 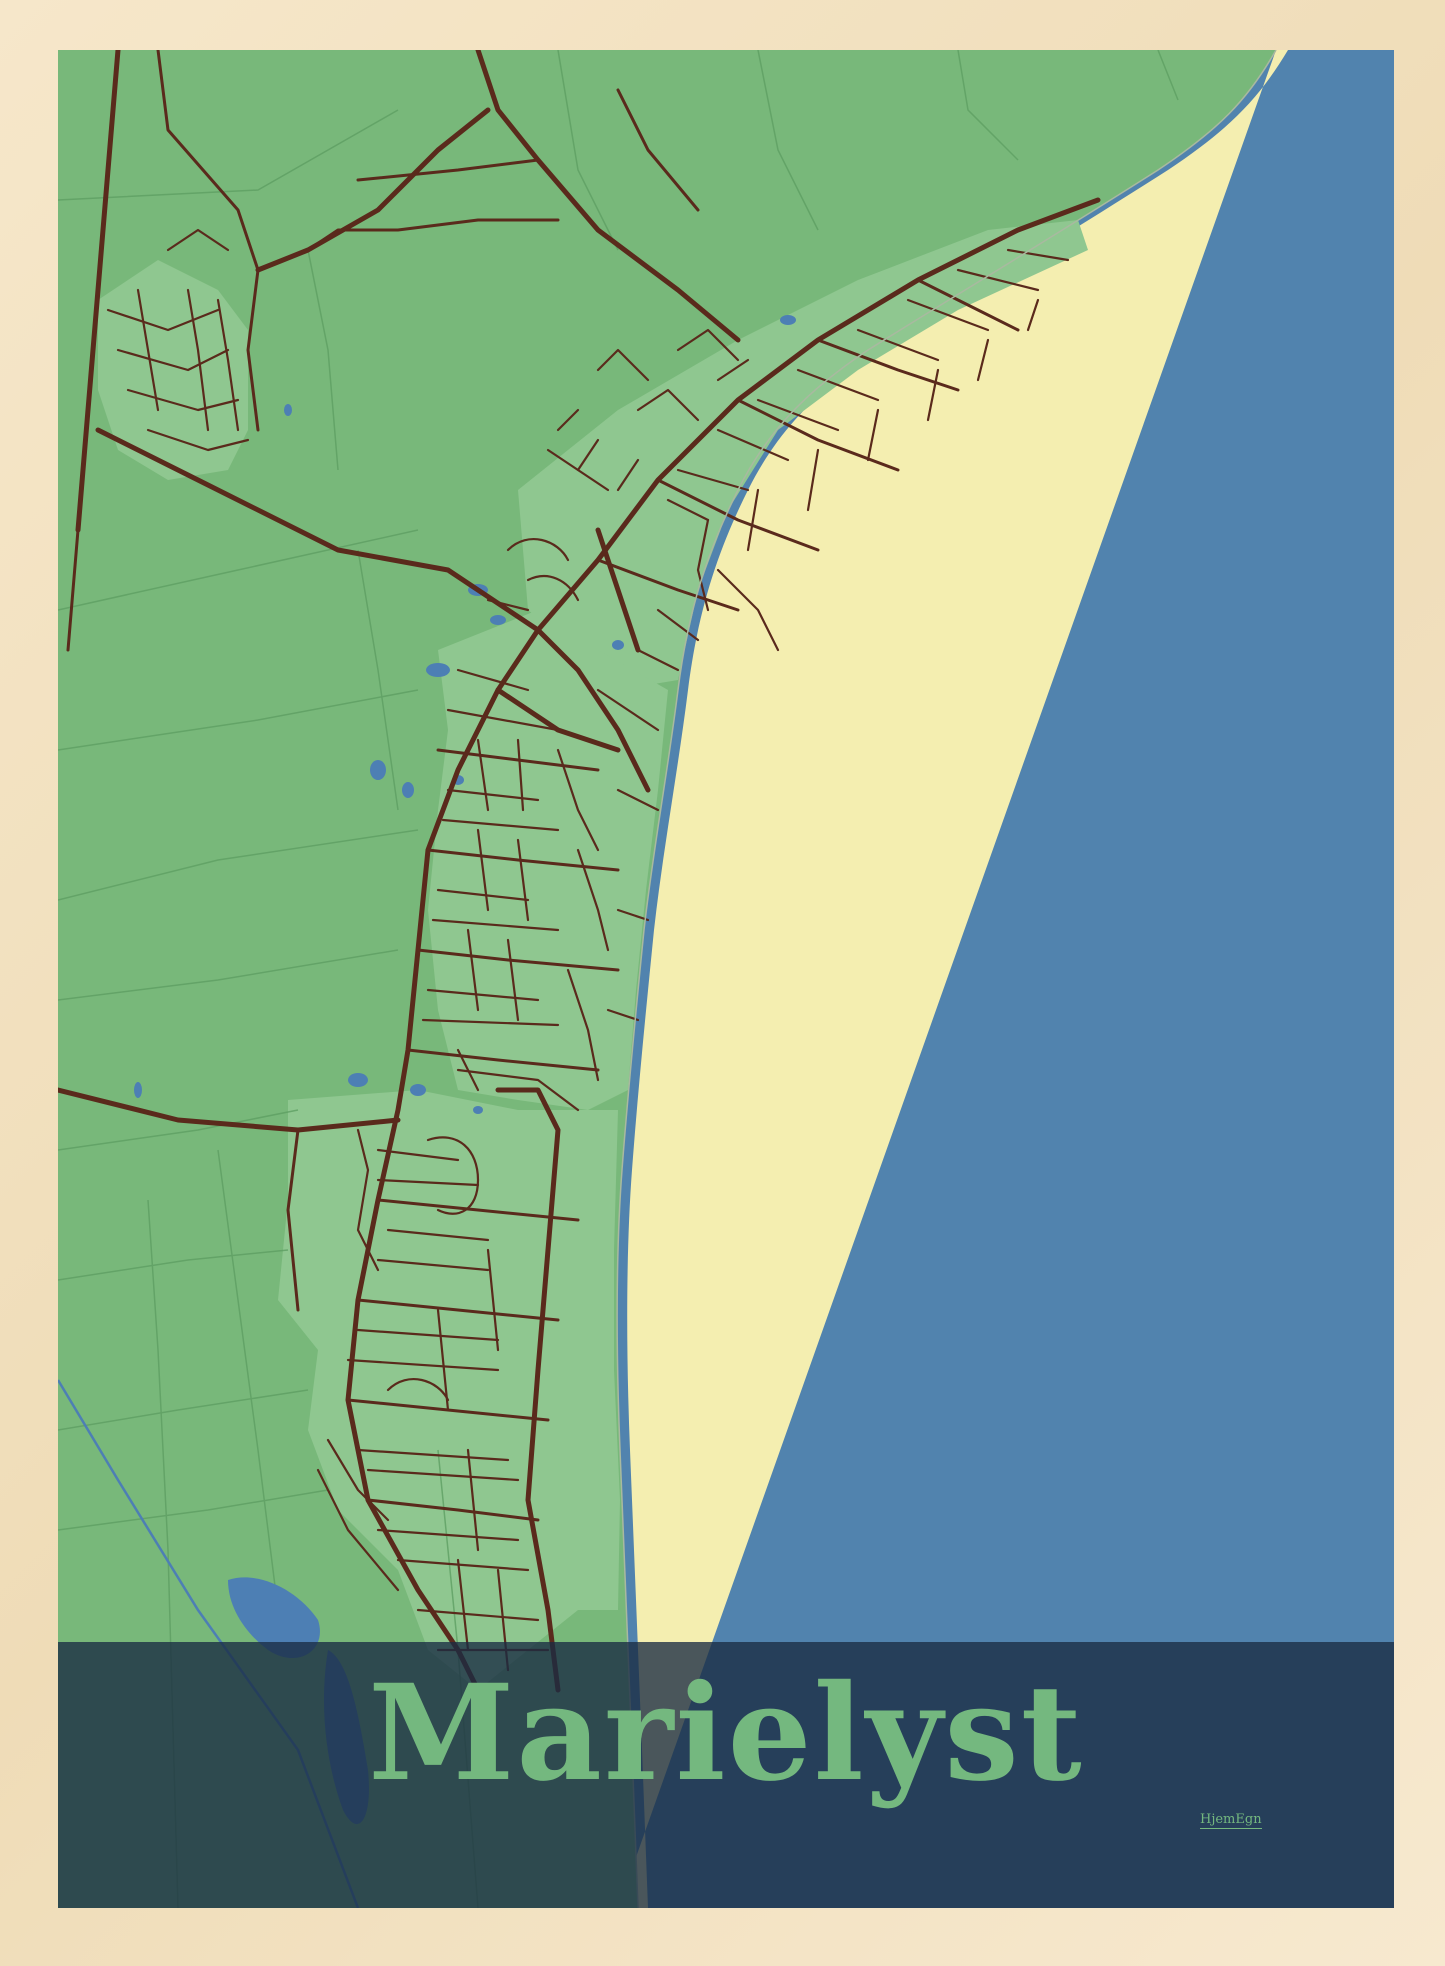 What do you see at coordinates (1231, 1820) in the screenshot?
I see `brand-logo: HjemEgn` at bounding box center [1231, 1820].